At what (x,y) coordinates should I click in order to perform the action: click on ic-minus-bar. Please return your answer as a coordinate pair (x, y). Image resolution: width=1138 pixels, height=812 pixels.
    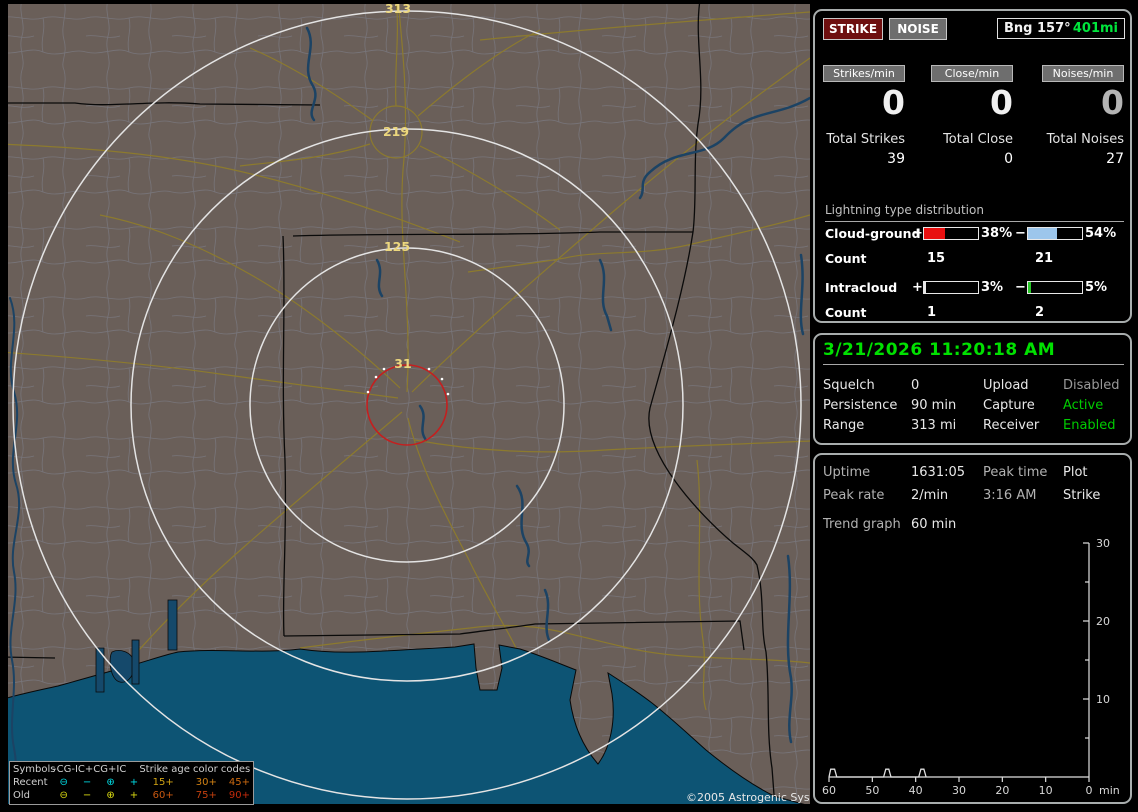
    Looking at the image, I should click on (1055, 287).